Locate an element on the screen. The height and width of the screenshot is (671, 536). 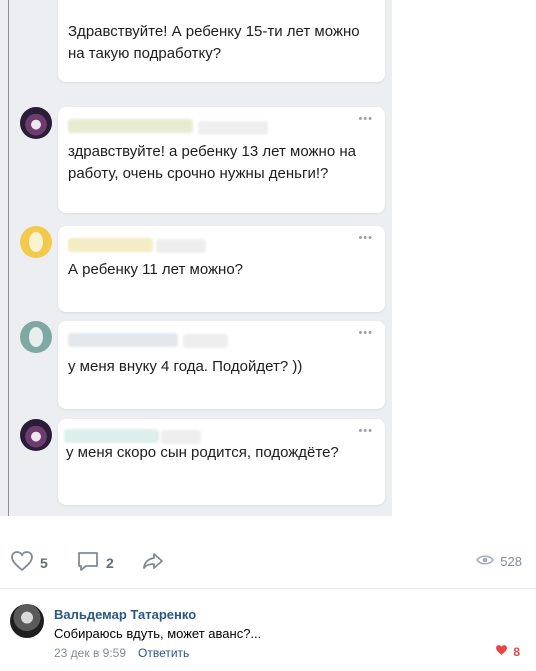
like-button: 5 is located at coordinates (29, 562).